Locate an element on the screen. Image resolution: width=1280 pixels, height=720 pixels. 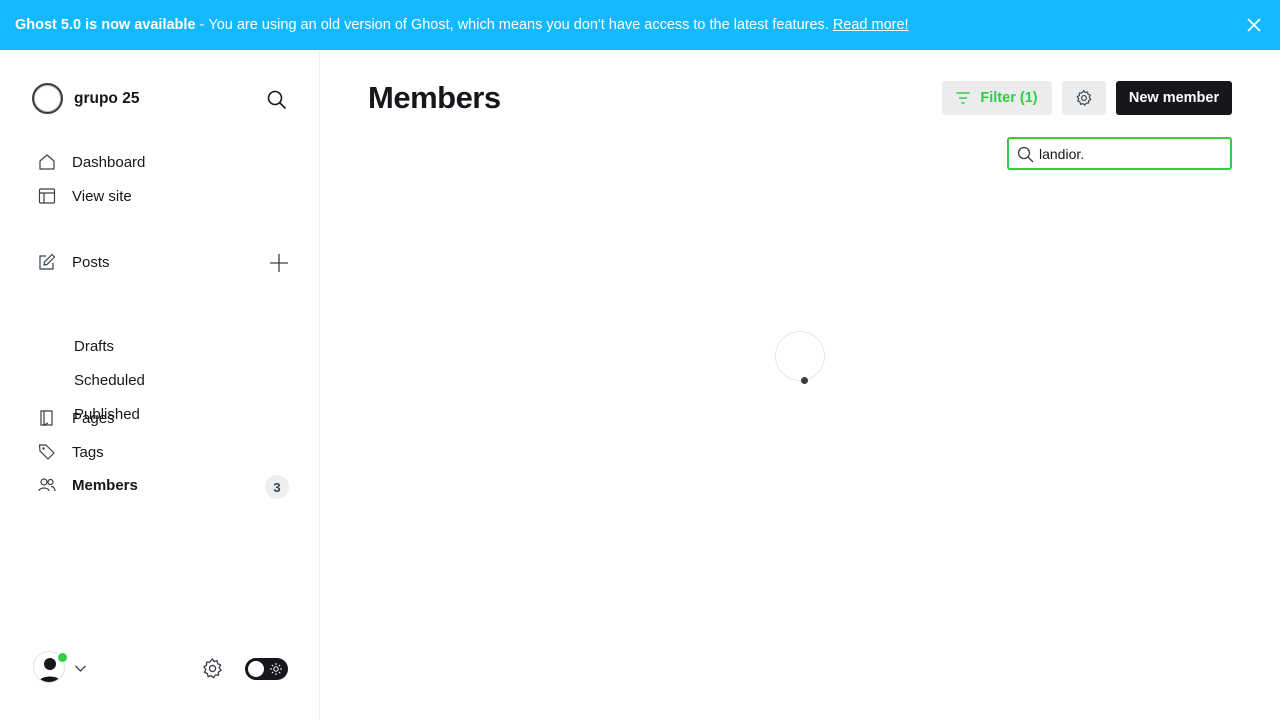
edit-icon is located at coordinates (47, 262).